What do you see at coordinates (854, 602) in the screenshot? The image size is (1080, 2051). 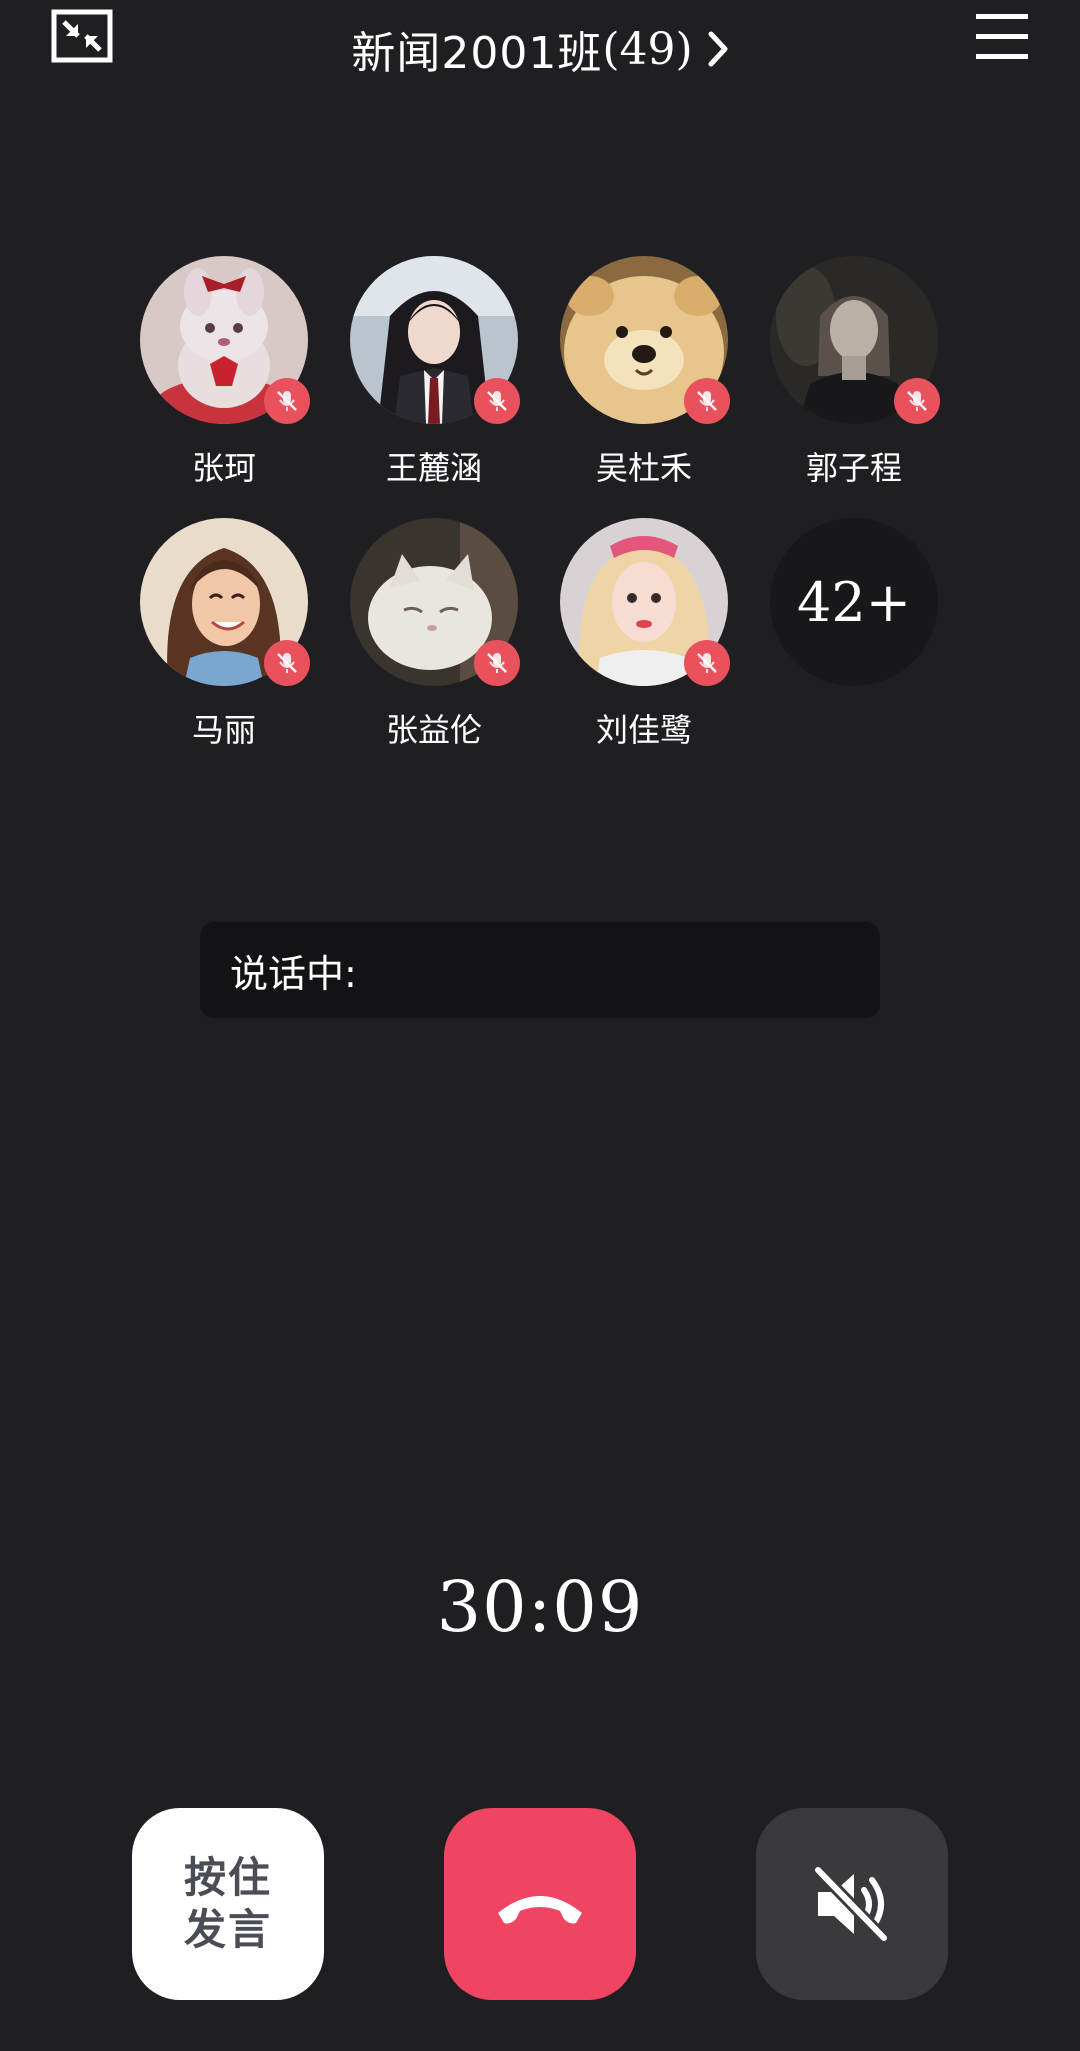 I see `more-members-count: 42+` at bounding box center [854, 602].